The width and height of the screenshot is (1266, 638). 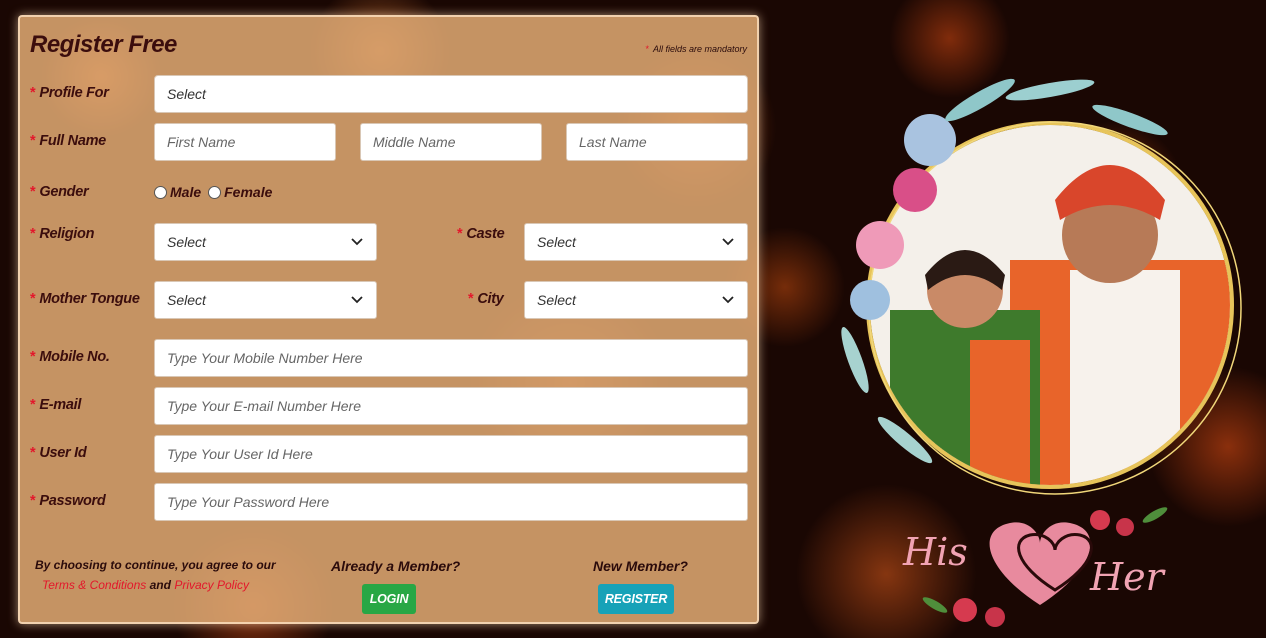 I want to click on password-label: * Password, so click(x=68, y=501).